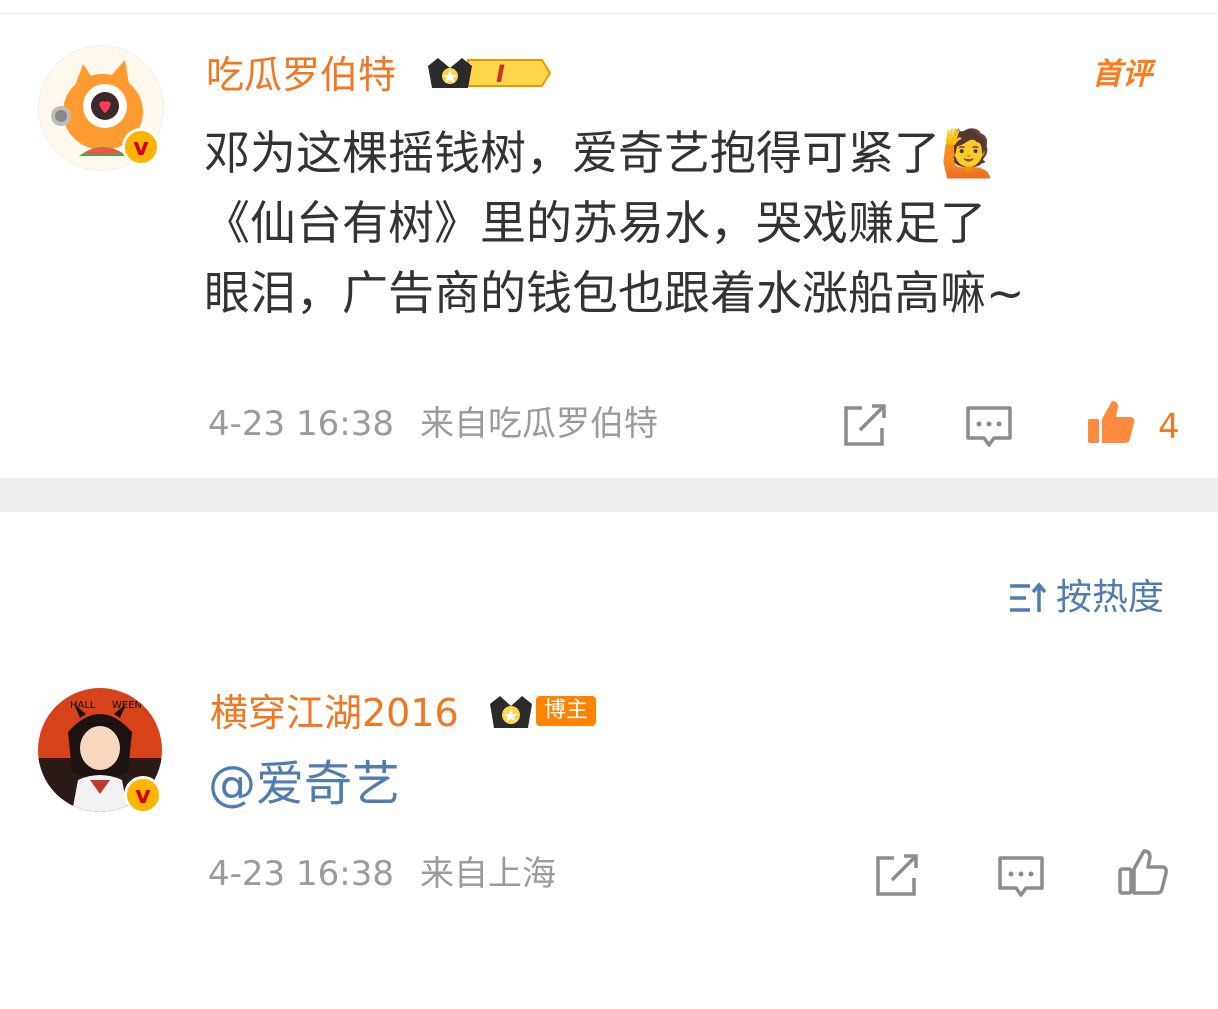 The image size is (1218, 1009). What do you see at coordinates (595, 223) in the screenshot?
I see `post-content-line: 《仙台有树》里的苏易水，哭戏赚足了` at bounding box center [595, 223].